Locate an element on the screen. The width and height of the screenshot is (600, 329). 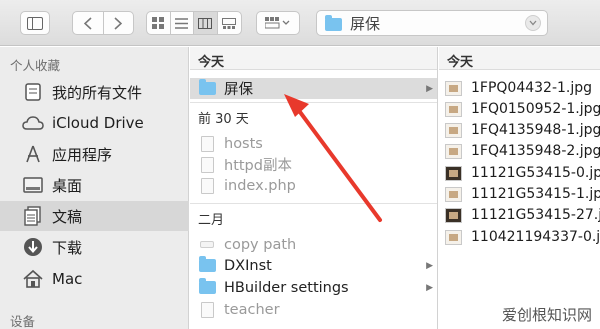
list-item-image: 1FPQ04432-1.jpg is located at coordinates (519, 88).